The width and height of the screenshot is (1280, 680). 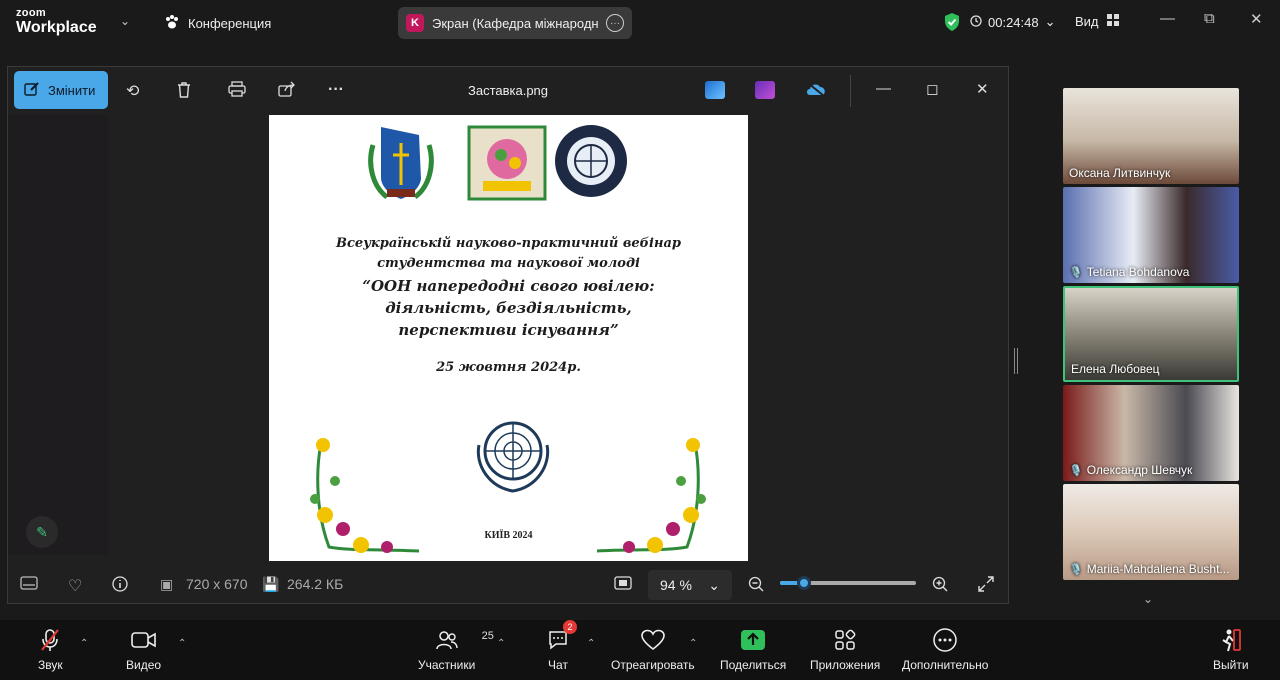 I want to click on onedrive-icon, so click(x=815, y=90).